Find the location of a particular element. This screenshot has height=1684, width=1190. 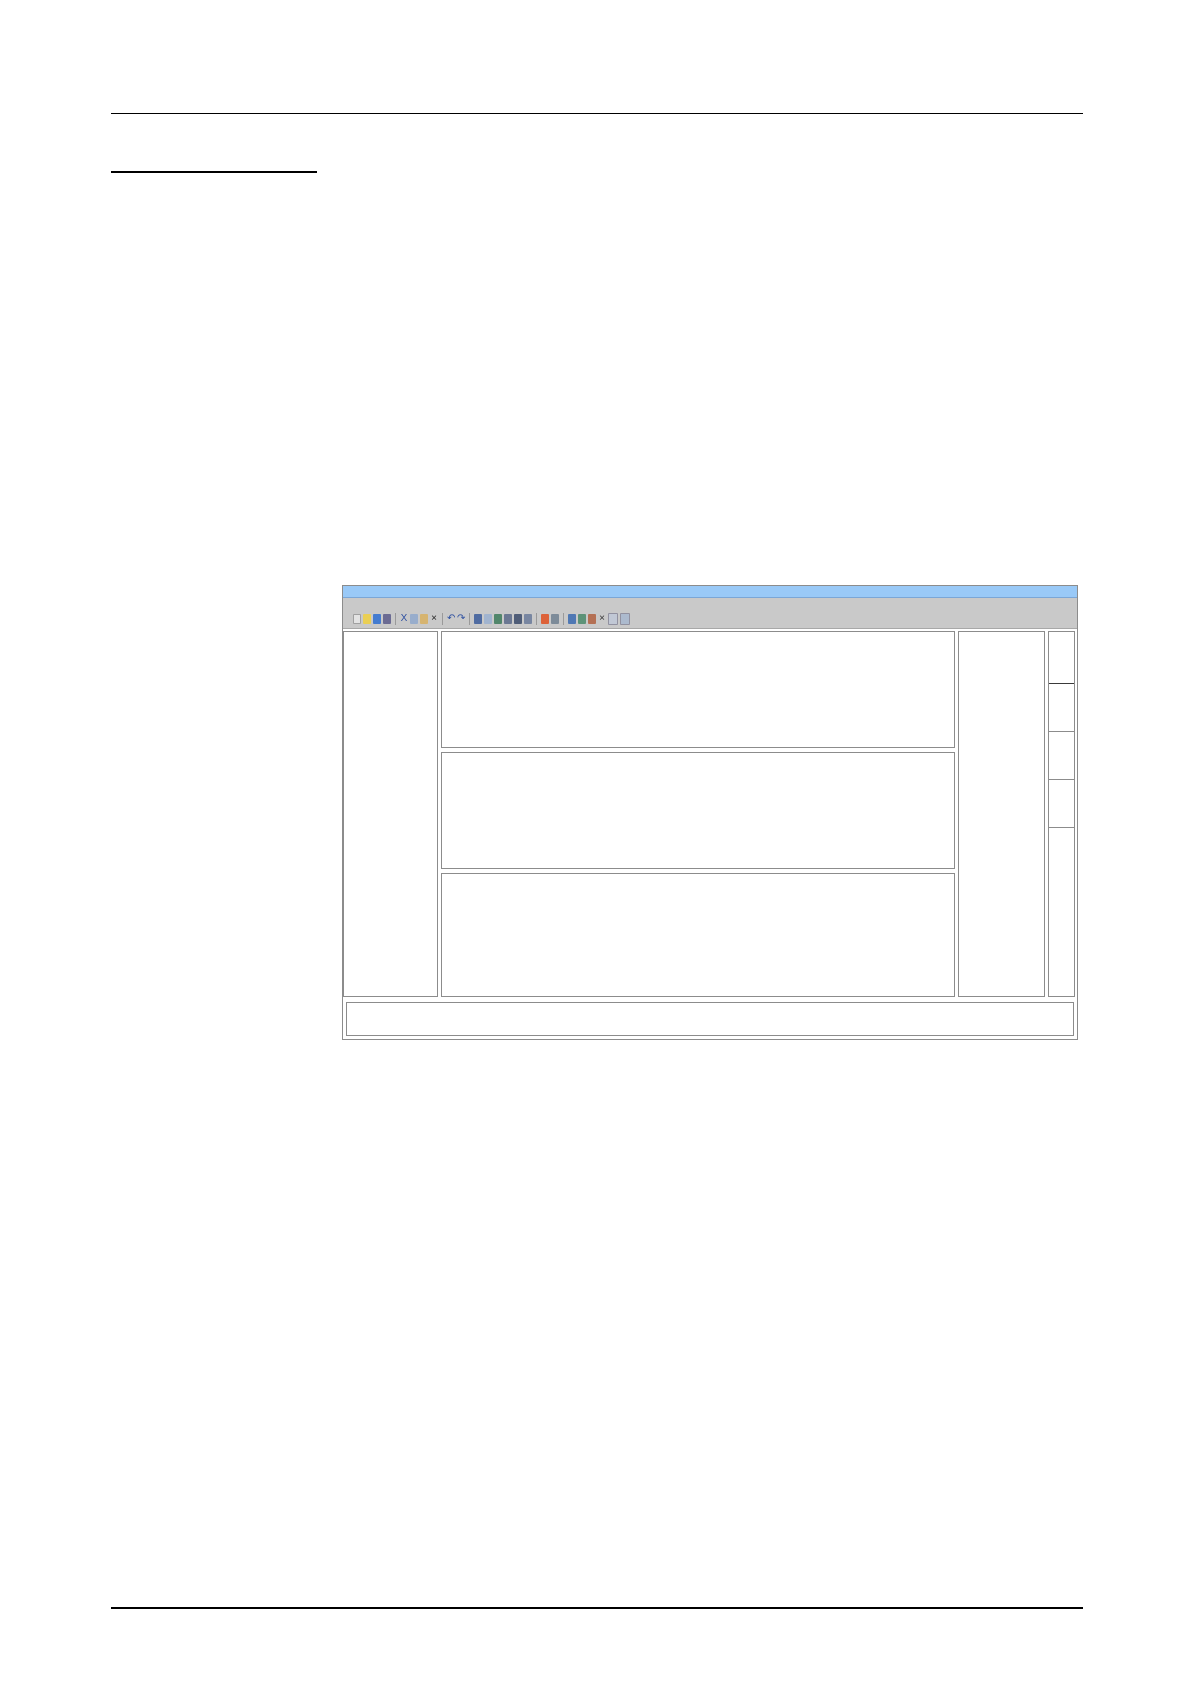

copy-icon is located at coordinates (414, 619).